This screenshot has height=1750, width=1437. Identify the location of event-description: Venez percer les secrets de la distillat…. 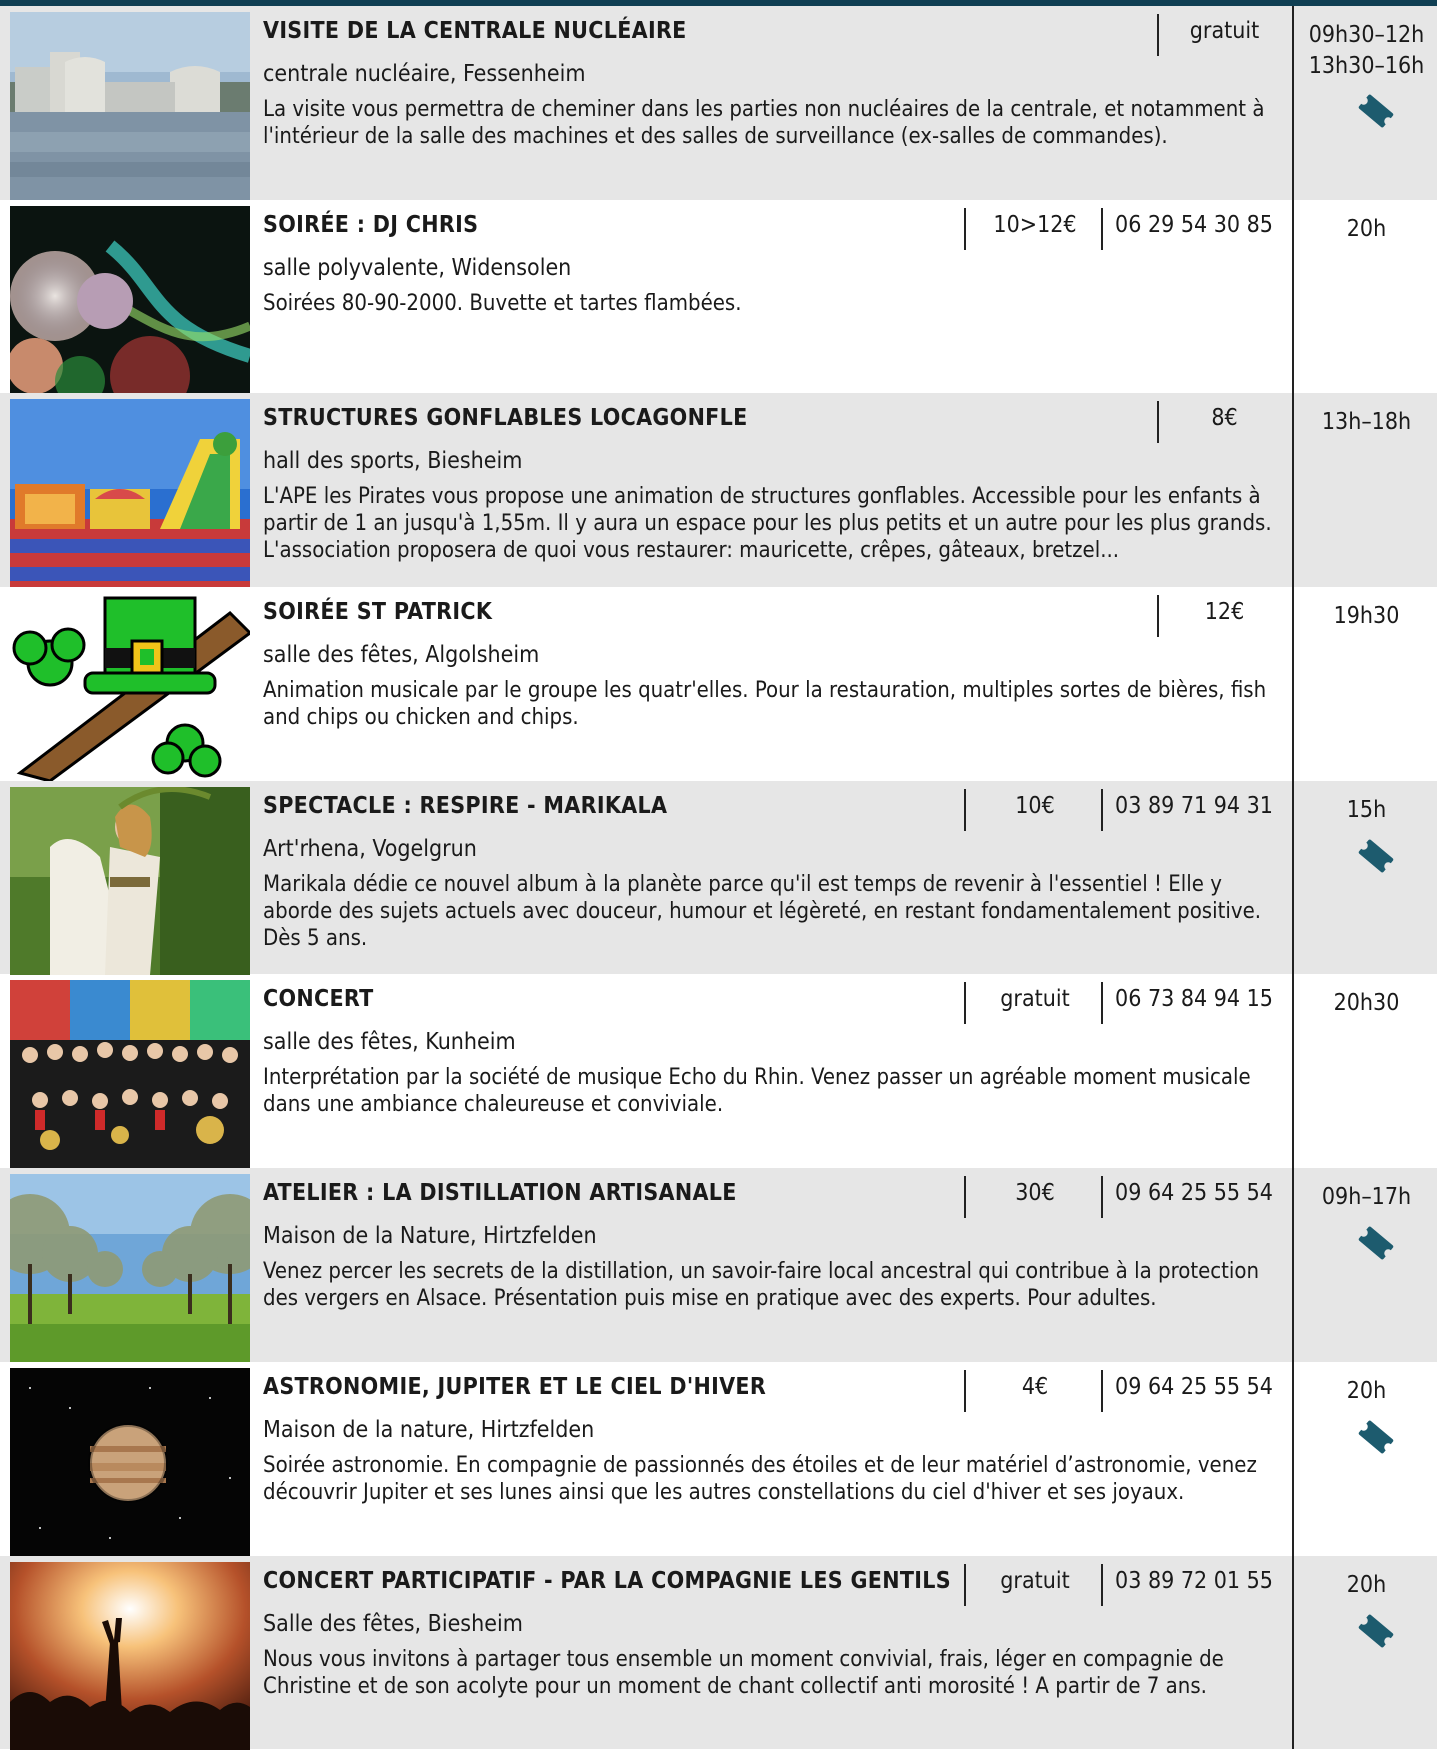
(761, 1285).